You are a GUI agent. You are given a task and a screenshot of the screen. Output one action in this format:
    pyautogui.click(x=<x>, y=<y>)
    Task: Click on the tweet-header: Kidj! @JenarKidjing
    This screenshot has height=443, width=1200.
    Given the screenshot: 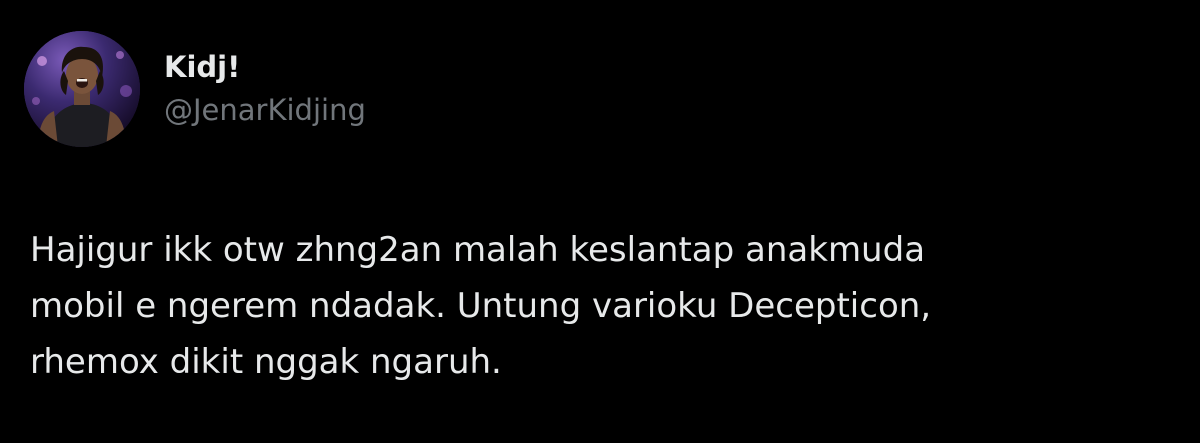 What is the action you would take?
    pyautogui.click(x=195, y=89)
    